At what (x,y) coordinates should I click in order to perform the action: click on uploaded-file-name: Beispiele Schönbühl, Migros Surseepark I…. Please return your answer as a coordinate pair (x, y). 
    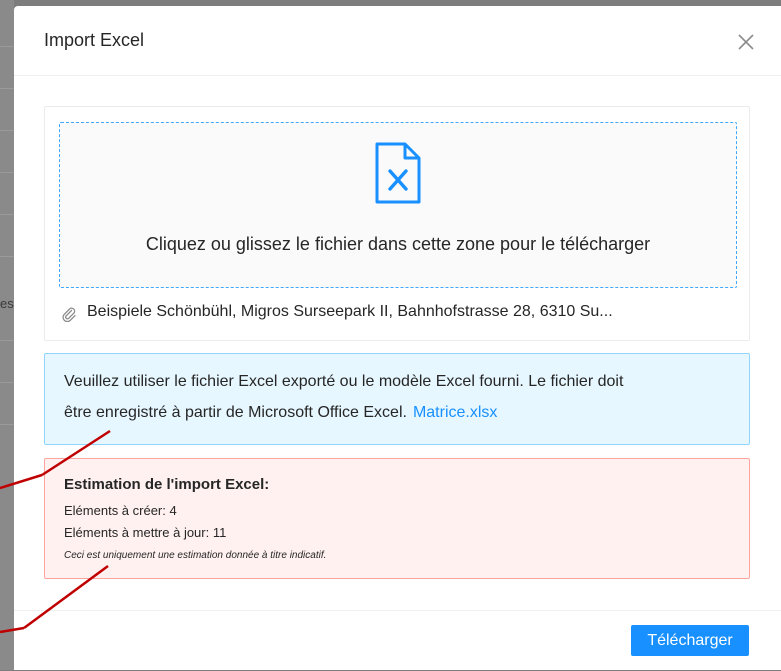
    Looking at the image, I should click on (350, 311).